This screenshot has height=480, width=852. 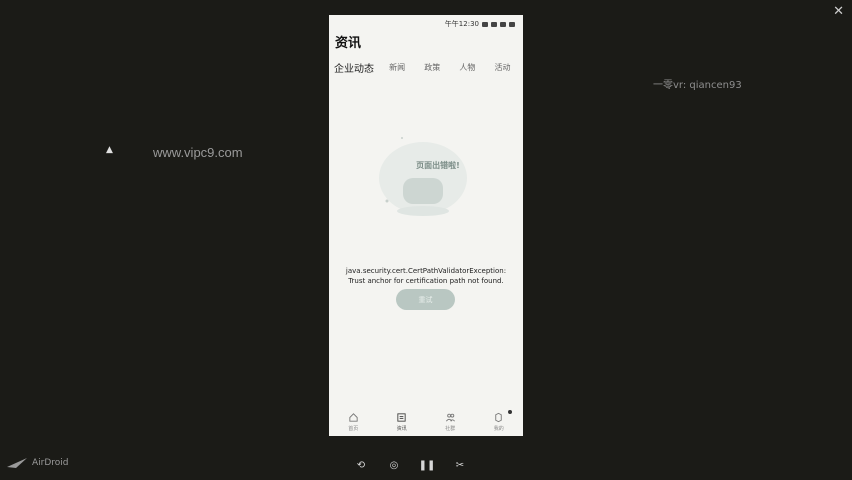 What do you see at coordinates (397, 67) in the screenshot?
I see `tab-news: 新闻` at bounding box center [397, 67].